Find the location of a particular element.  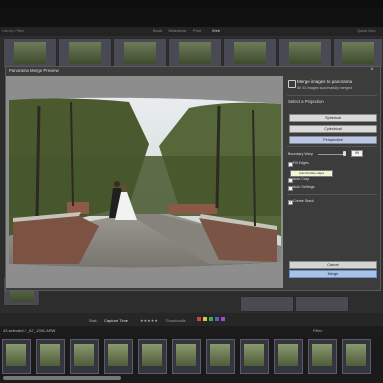

window-title-bar is located at coordinates (191, 4).